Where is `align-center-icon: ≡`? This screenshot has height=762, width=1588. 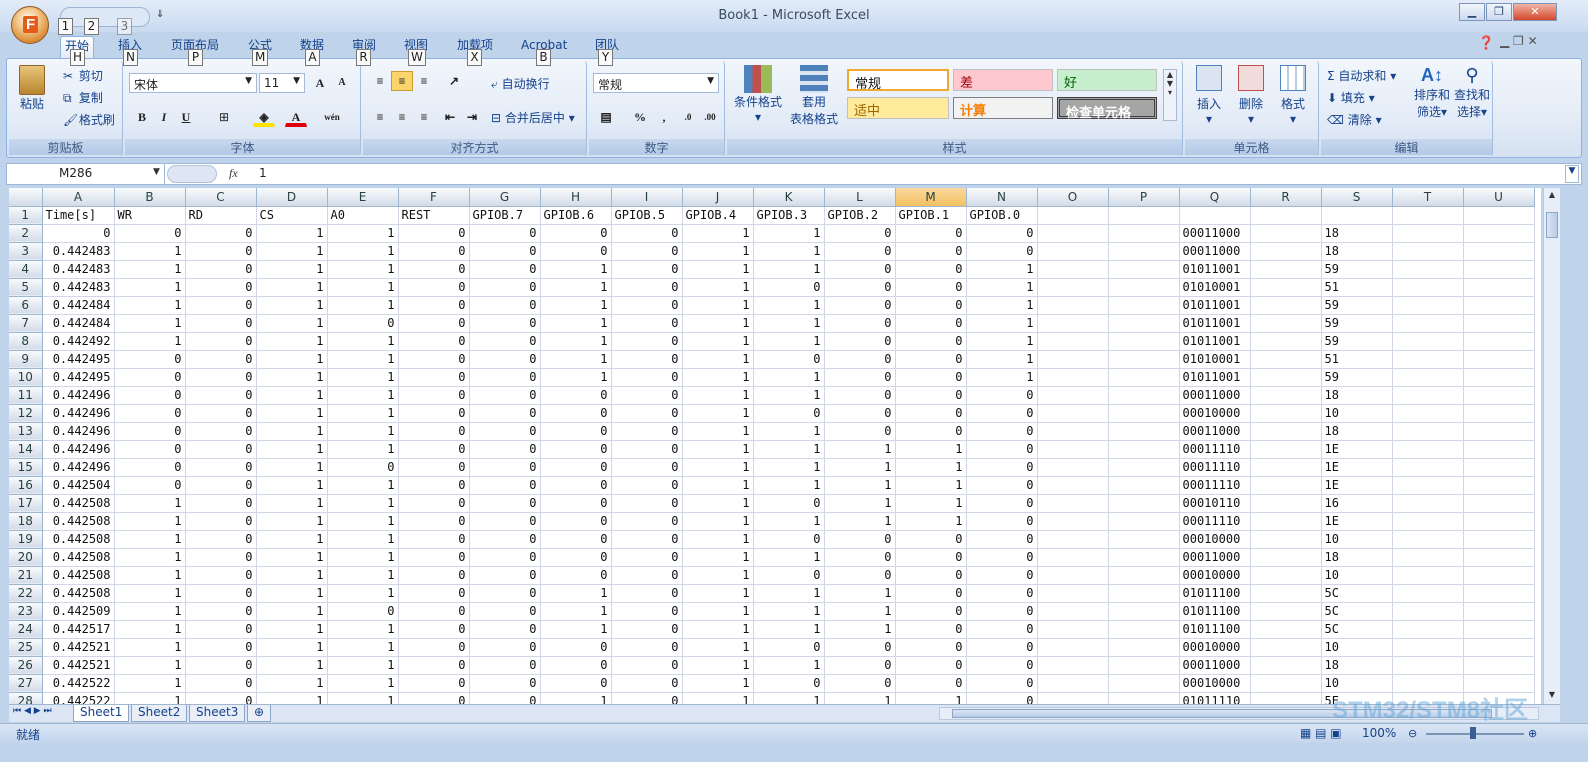 align-center-icon: ≡ is located at coordinates (402, 117).